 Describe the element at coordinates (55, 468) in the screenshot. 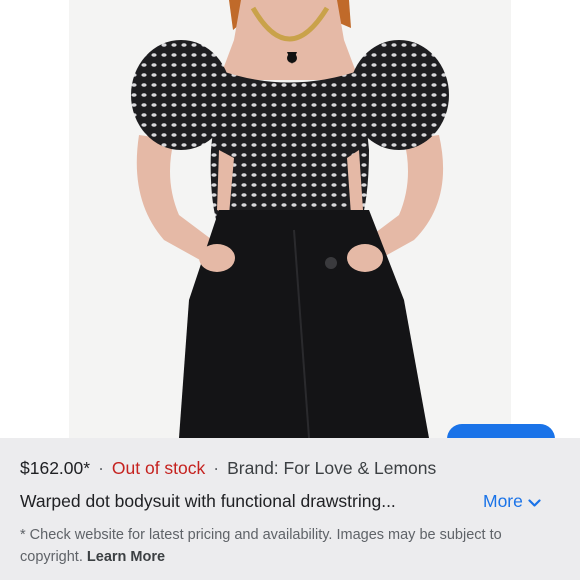

I see `product-price: $162.00*` at that location.